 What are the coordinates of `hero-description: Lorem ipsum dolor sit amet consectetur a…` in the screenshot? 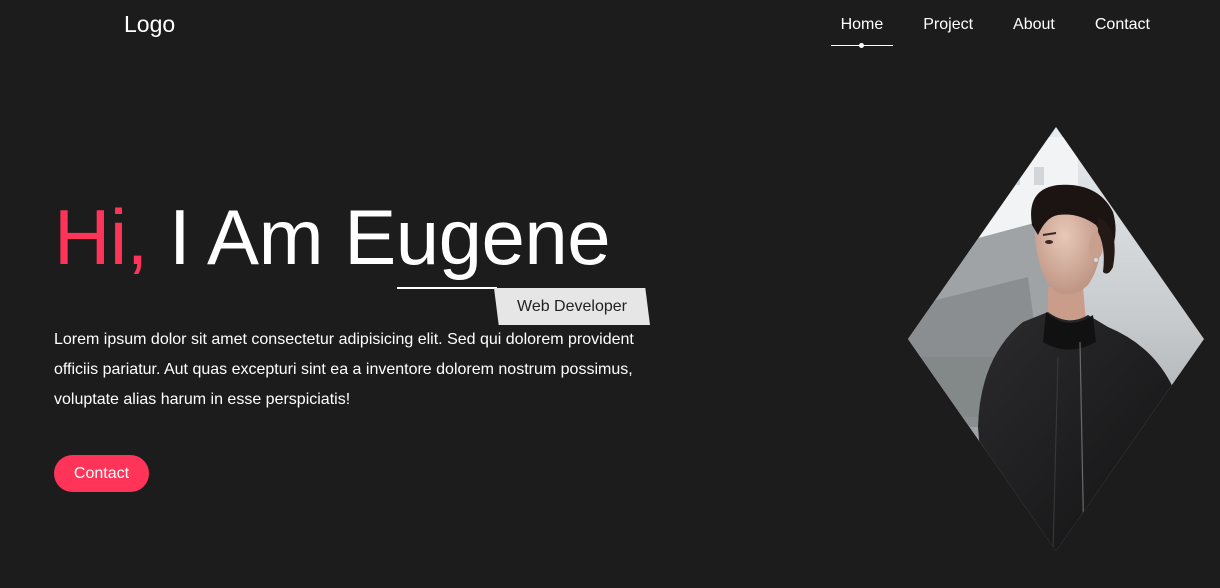 It's located at (344, 369).